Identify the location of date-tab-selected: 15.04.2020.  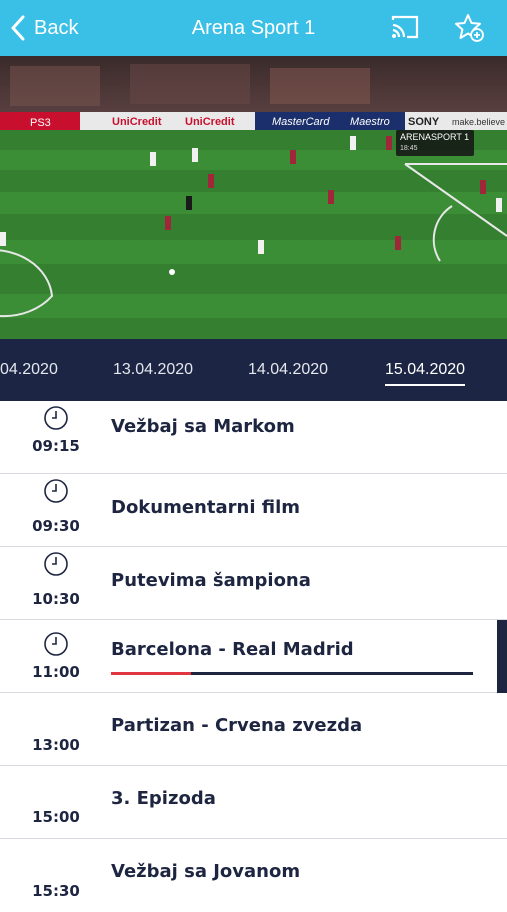
(425, 370).